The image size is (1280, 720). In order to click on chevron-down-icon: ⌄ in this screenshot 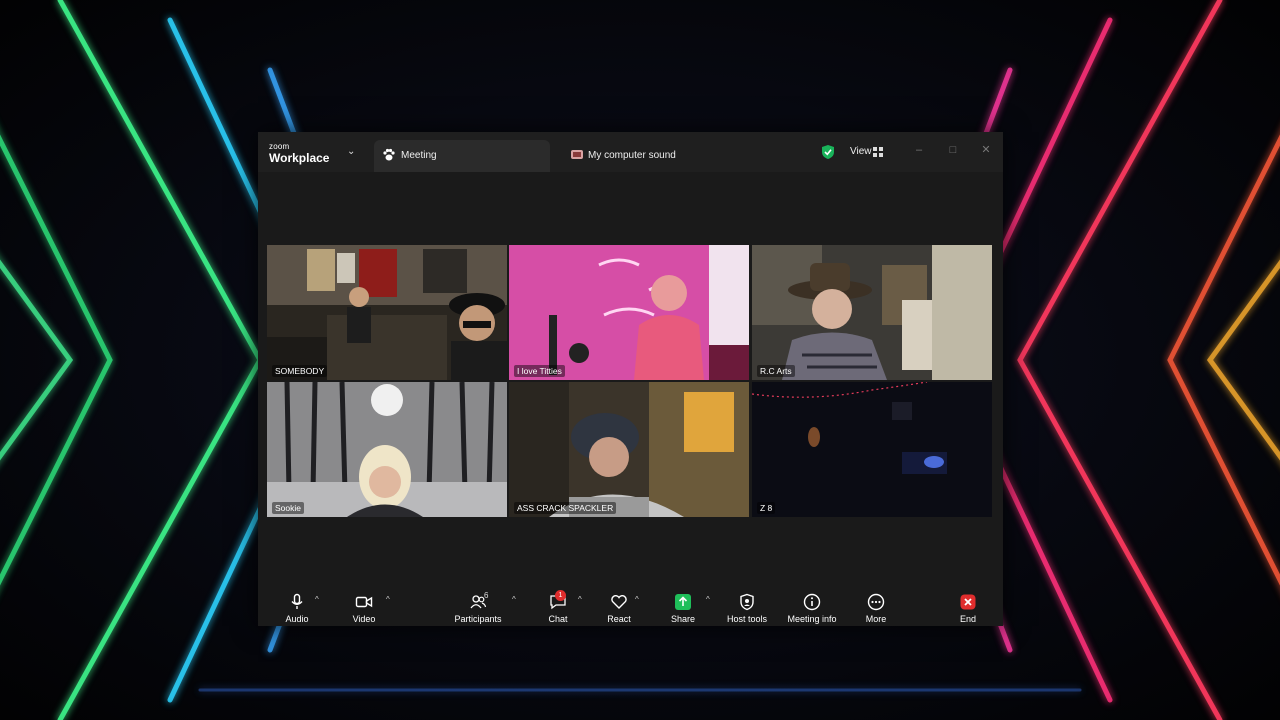, I will do `click(351, 151)`.